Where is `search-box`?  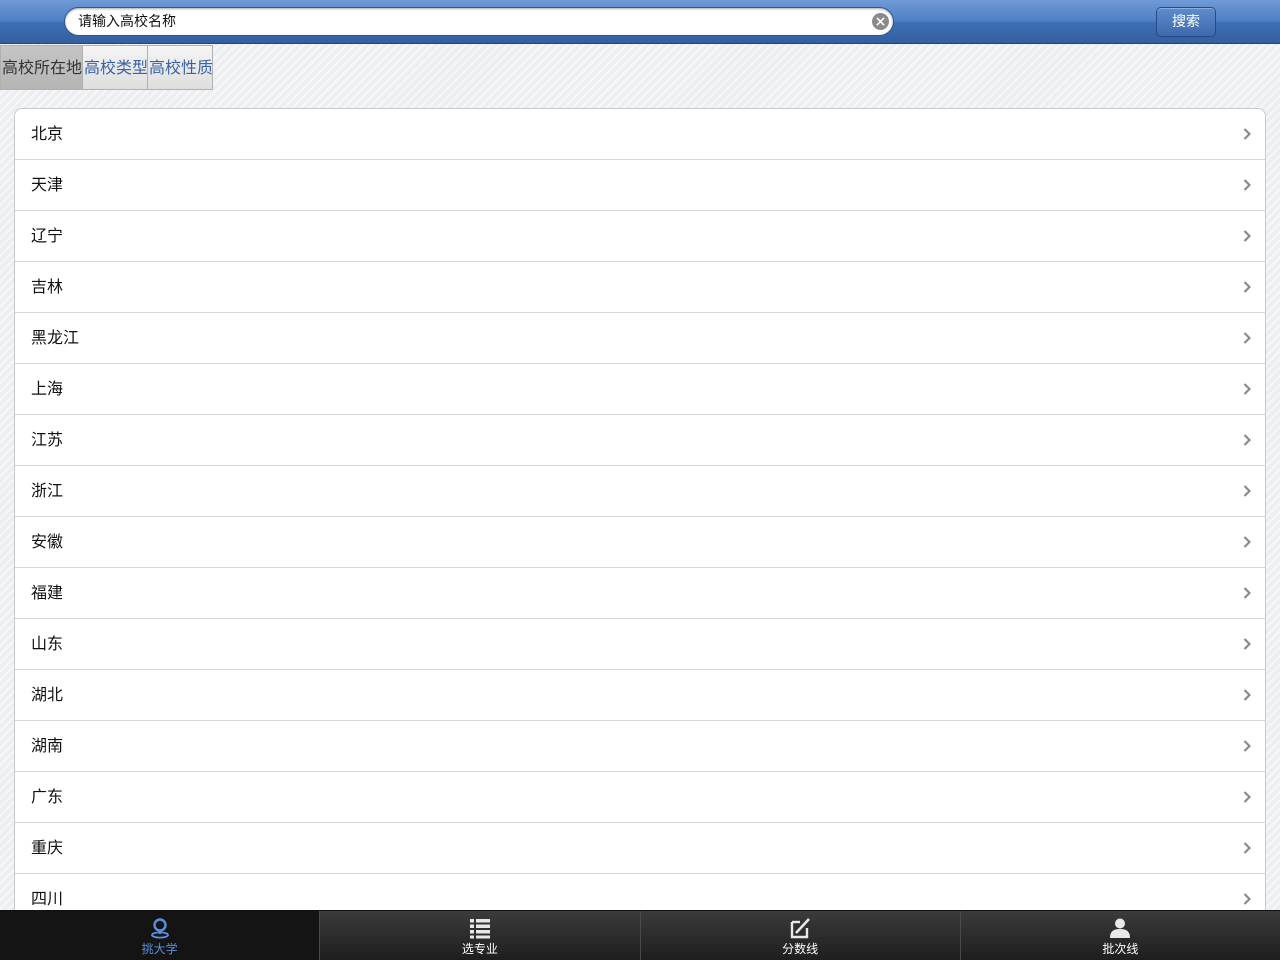 search-box is located at coordinates (479, 21).